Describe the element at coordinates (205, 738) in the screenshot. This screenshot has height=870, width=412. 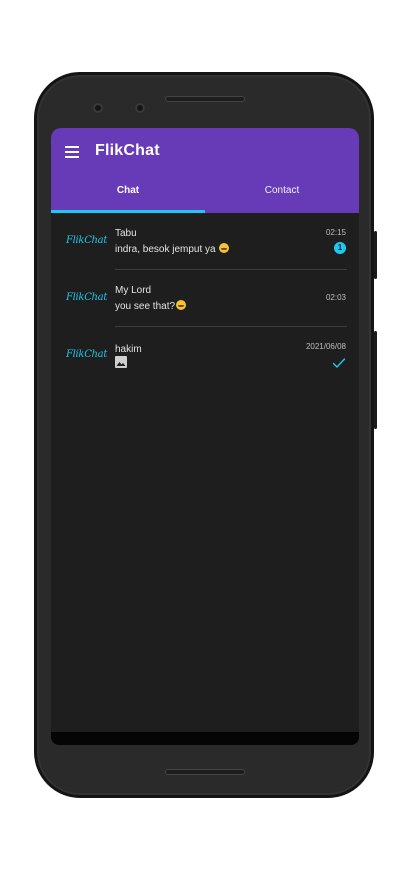
I see `navigation-bar` at that location.